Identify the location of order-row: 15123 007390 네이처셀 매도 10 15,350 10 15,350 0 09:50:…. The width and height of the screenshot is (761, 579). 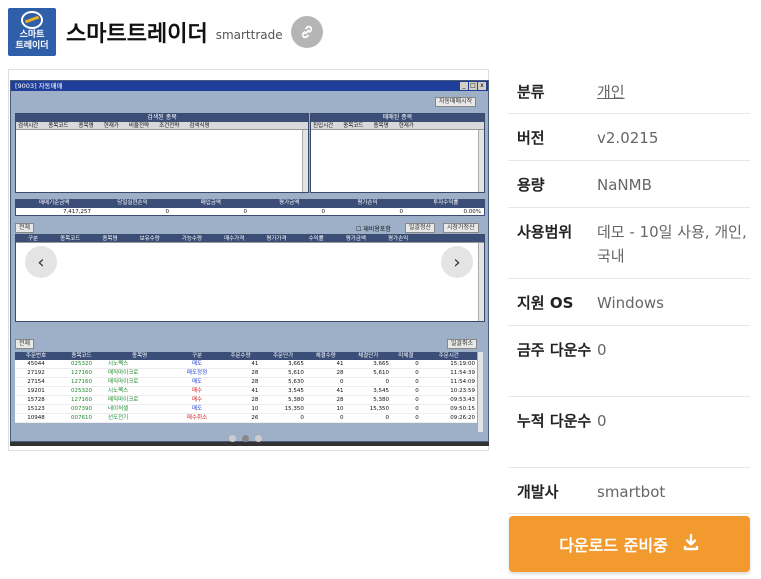
(246, 409).